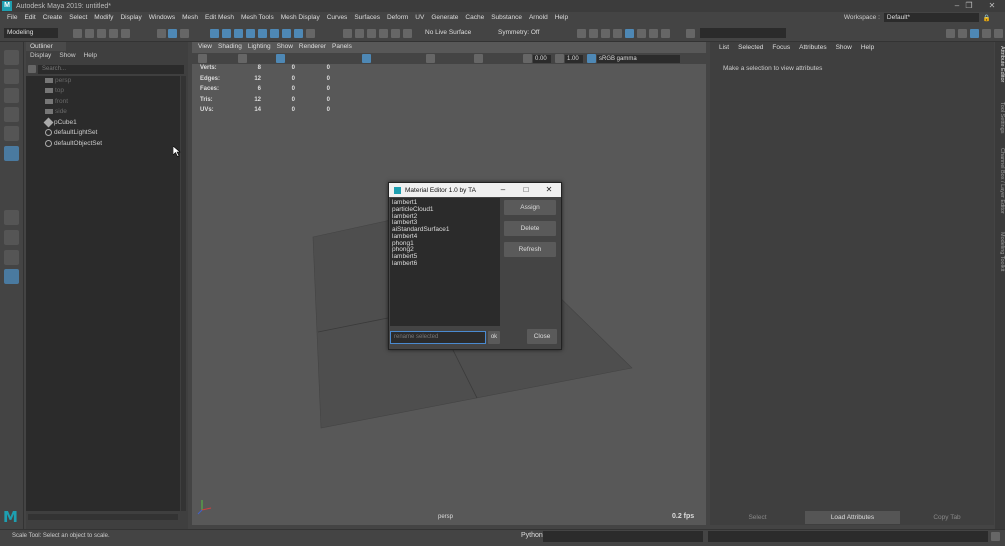  What do you see at coordinates (750, 49) in the screenshot?
I see `attr-menu-selected: Selected` at bounding box center [750, 49].